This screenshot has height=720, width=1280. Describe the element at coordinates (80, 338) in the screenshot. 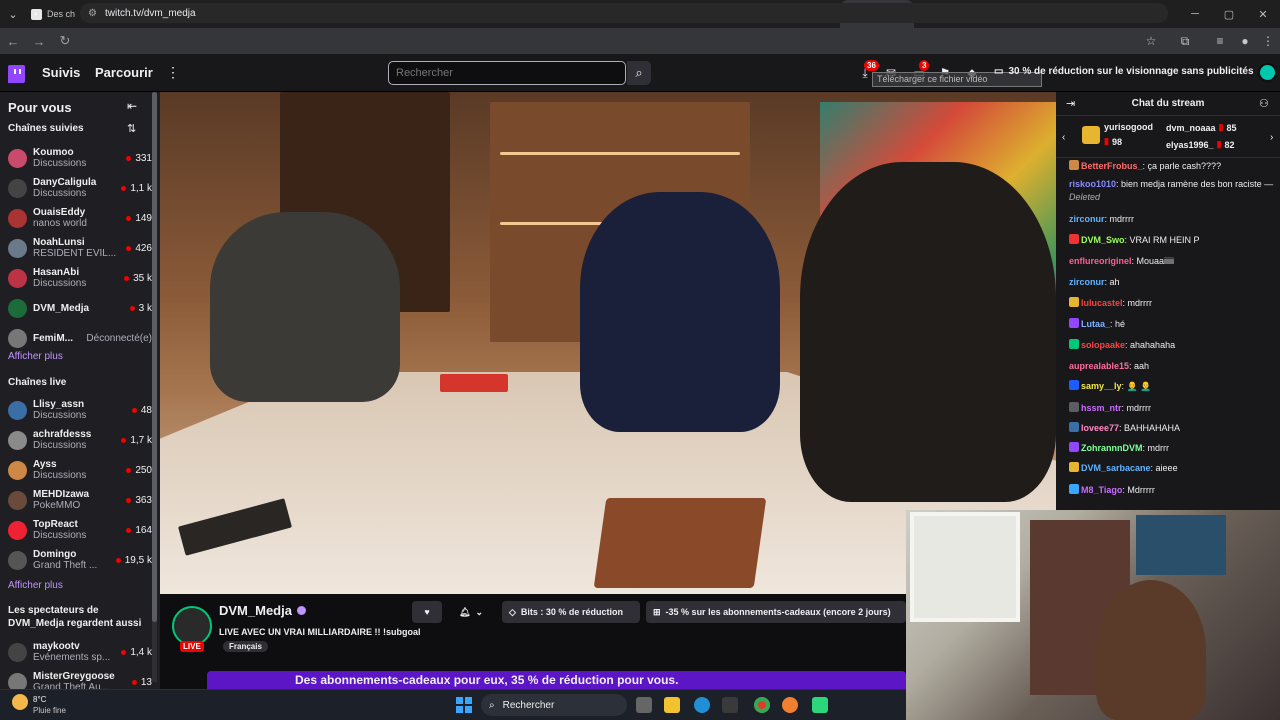

I see `sidebar-channel: FemiM... Déconnecté(e)` at that location.